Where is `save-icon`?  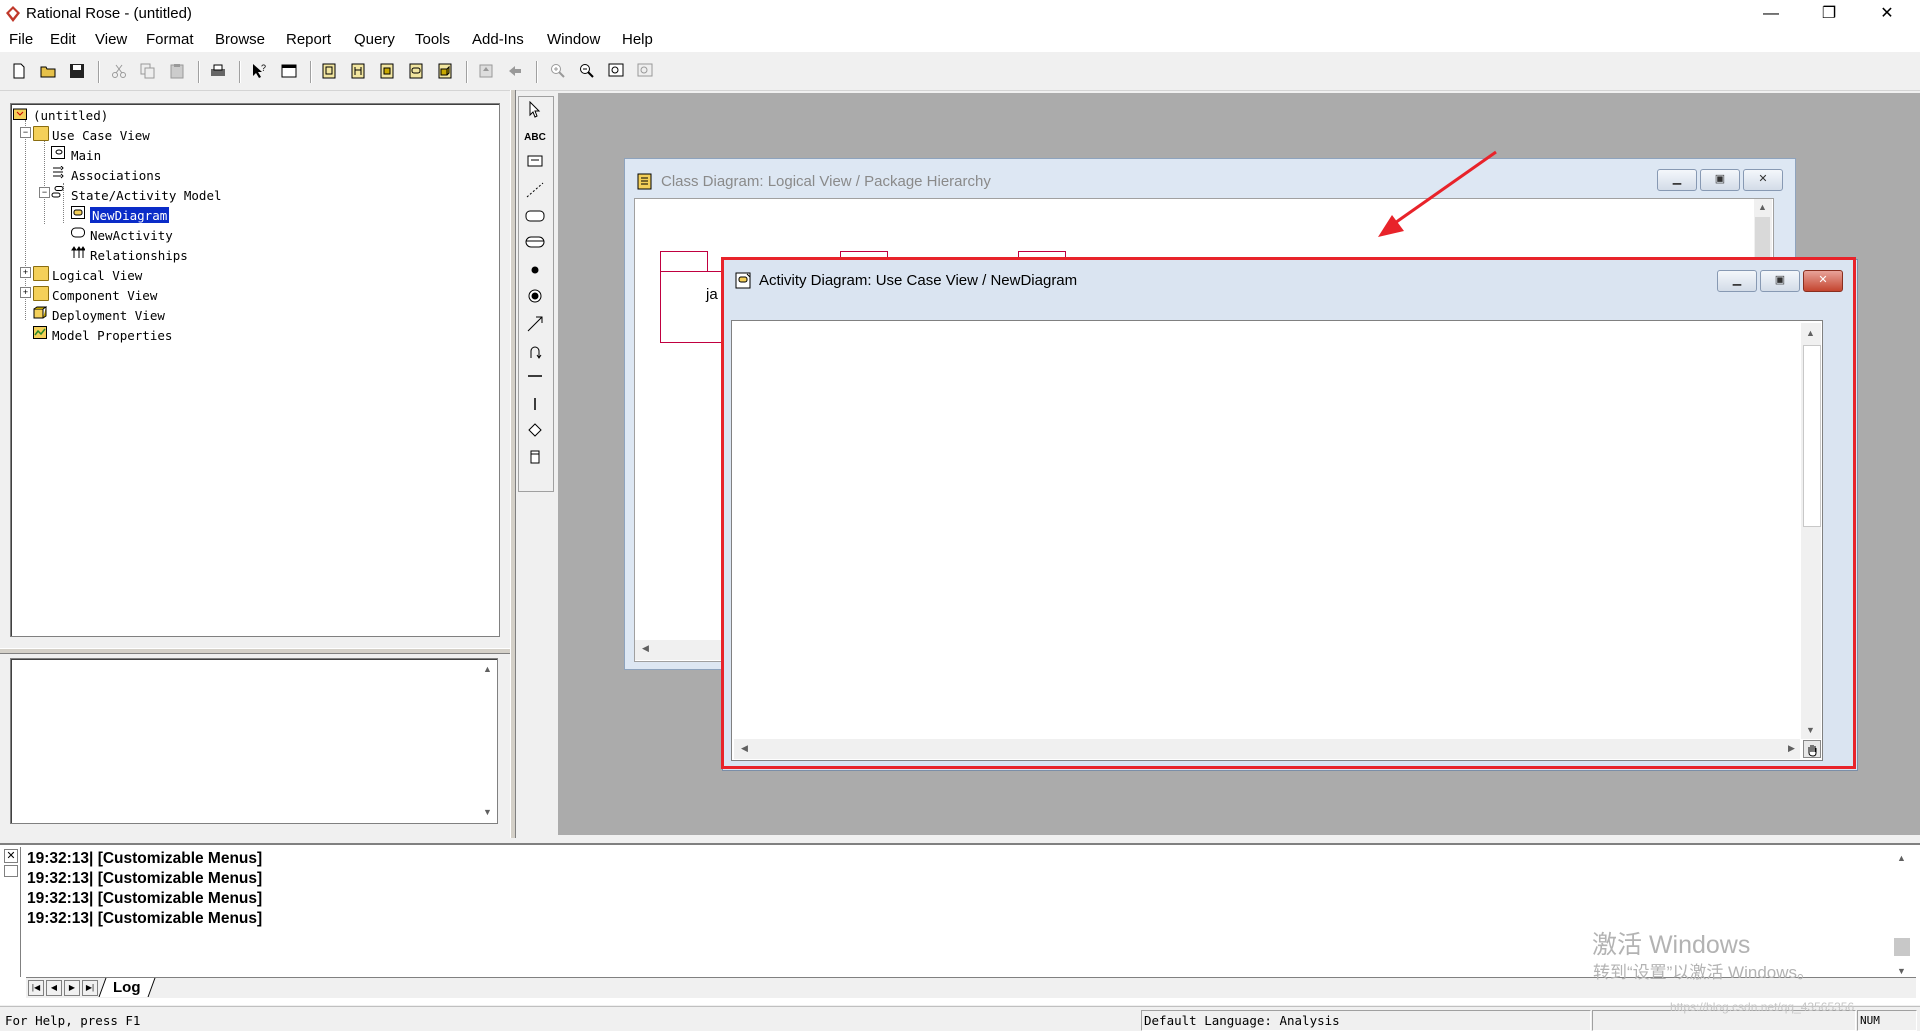
save-icon is located at coordinates (77, 71).